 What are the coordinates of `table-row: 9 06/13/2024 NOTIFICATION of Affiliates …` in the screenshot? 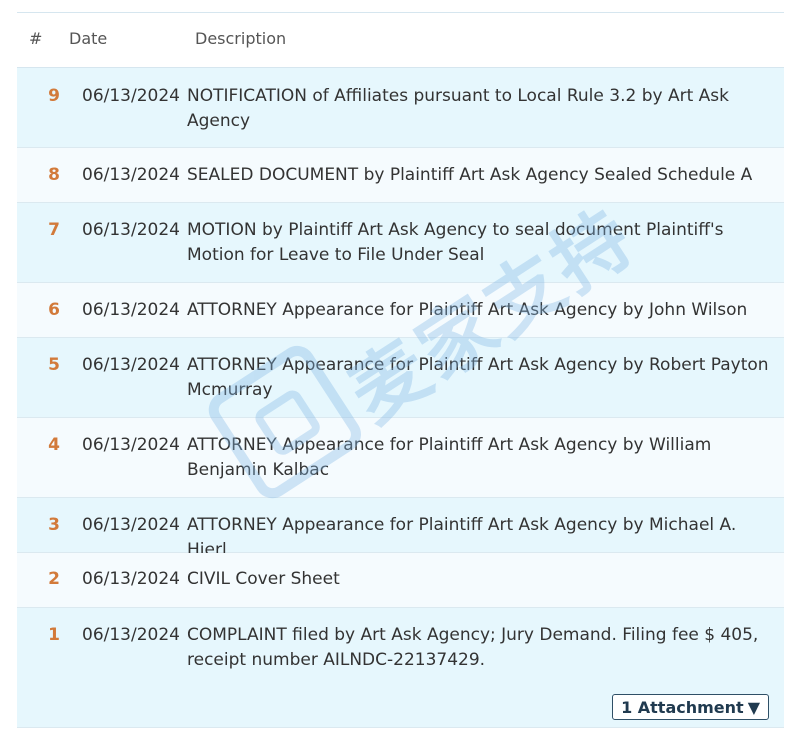 It's located at (400, 108).